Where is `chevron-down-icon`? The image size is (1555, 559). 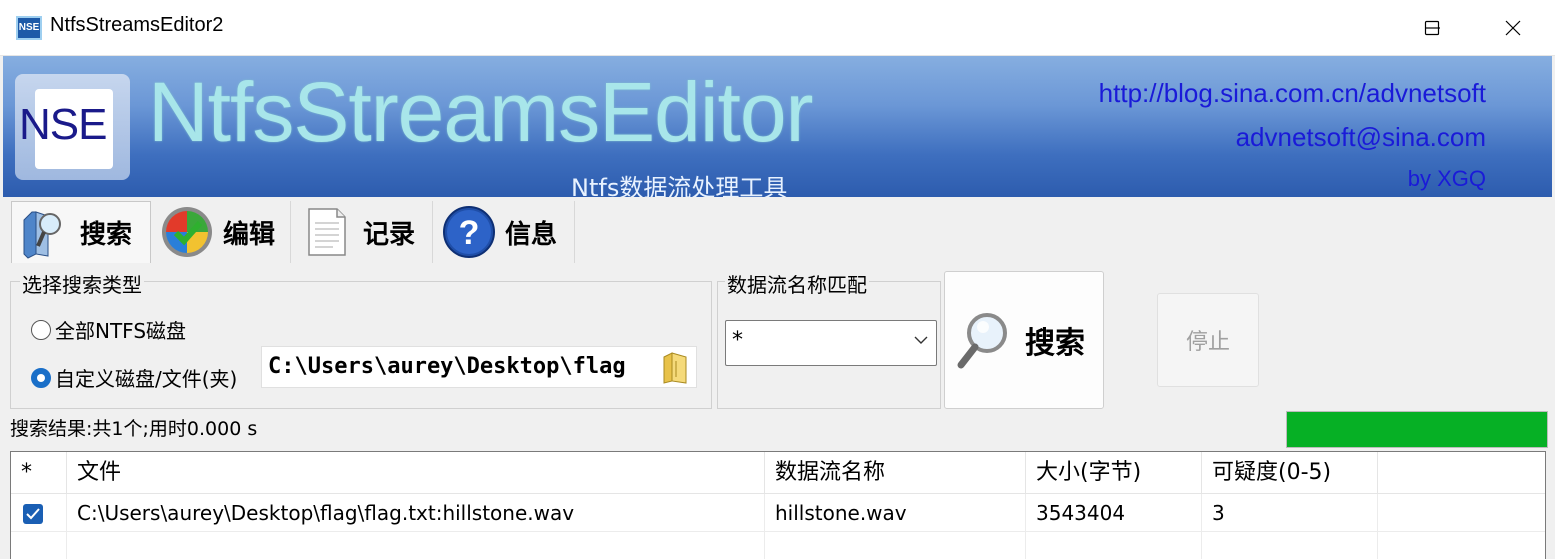
chevron-down-icon is located at coordinates (921, 340).